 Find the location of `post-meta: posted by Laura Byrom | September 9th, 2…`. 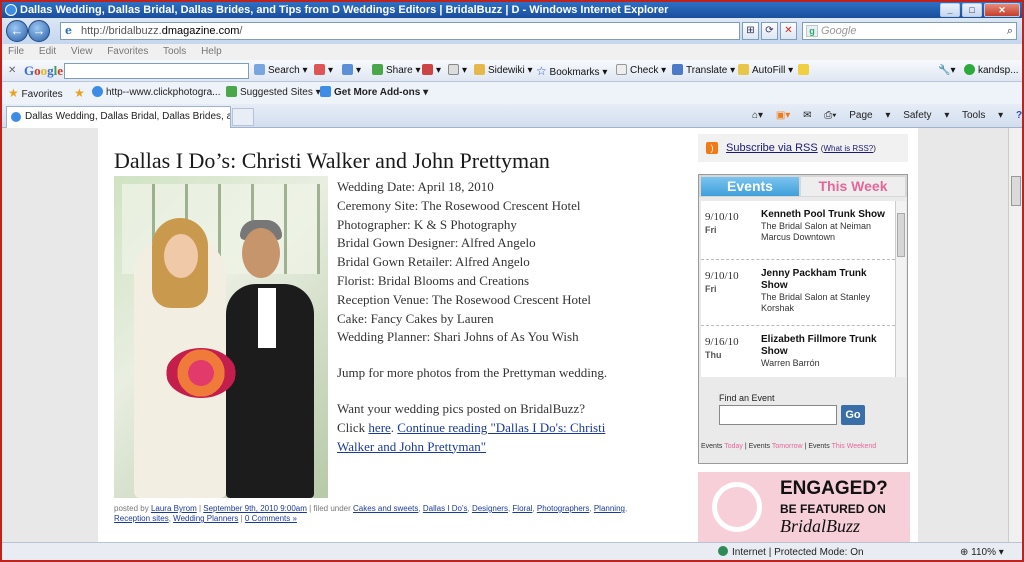

post-meta: posted by Laura Byrom | September 9th, 2… is located at coordinates (371, 513).